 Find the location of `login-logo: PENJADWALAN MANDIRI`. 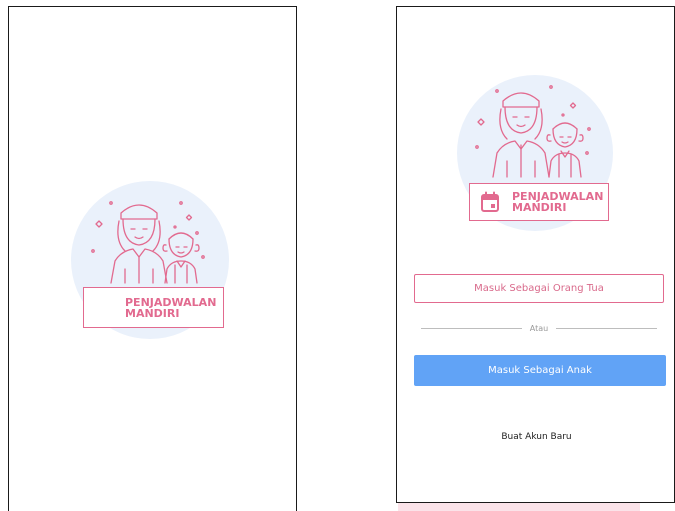

login-logo: PENJADWALAN MANDIRI is located at coordinates (536, 154).